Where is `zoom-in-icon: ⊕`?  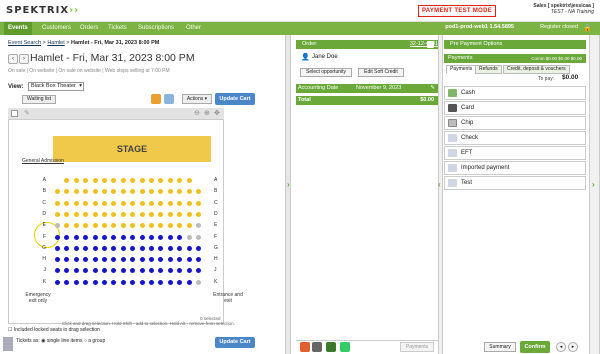 zoom-in-icon: ⊕ is located at coordinates (207, 113).